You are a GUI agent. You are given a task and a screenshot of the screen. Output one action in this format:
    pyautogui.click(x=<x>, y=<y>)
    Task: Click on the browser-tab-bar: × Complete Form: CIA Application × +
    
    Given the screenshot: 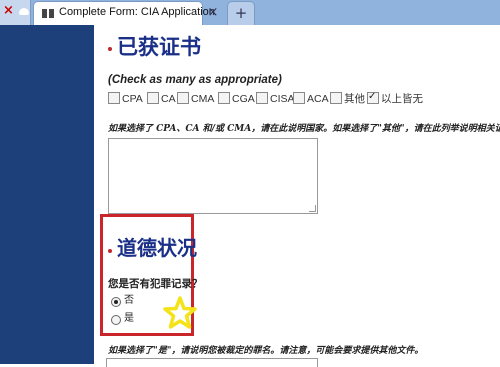 What is the action you would take?
    pyautogui.click(x=250, y=13)
    